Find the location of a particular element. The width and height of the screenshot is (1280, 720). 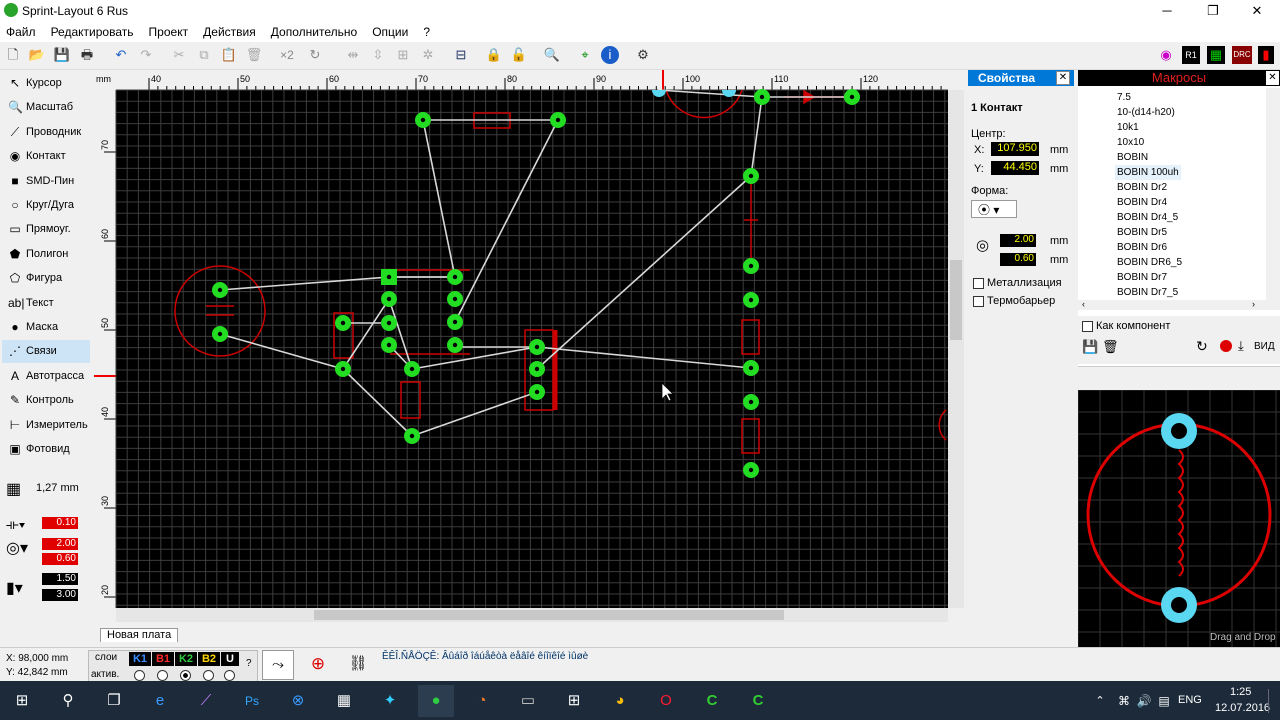

vertical-scrollbar is located at coordinates (956, 349).